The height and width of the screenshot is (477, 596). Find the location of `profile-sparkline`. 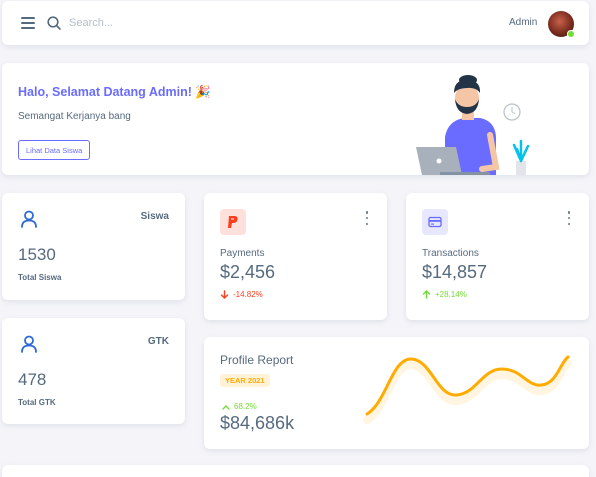

profile-sparkline is located at coordinates (467, 389).